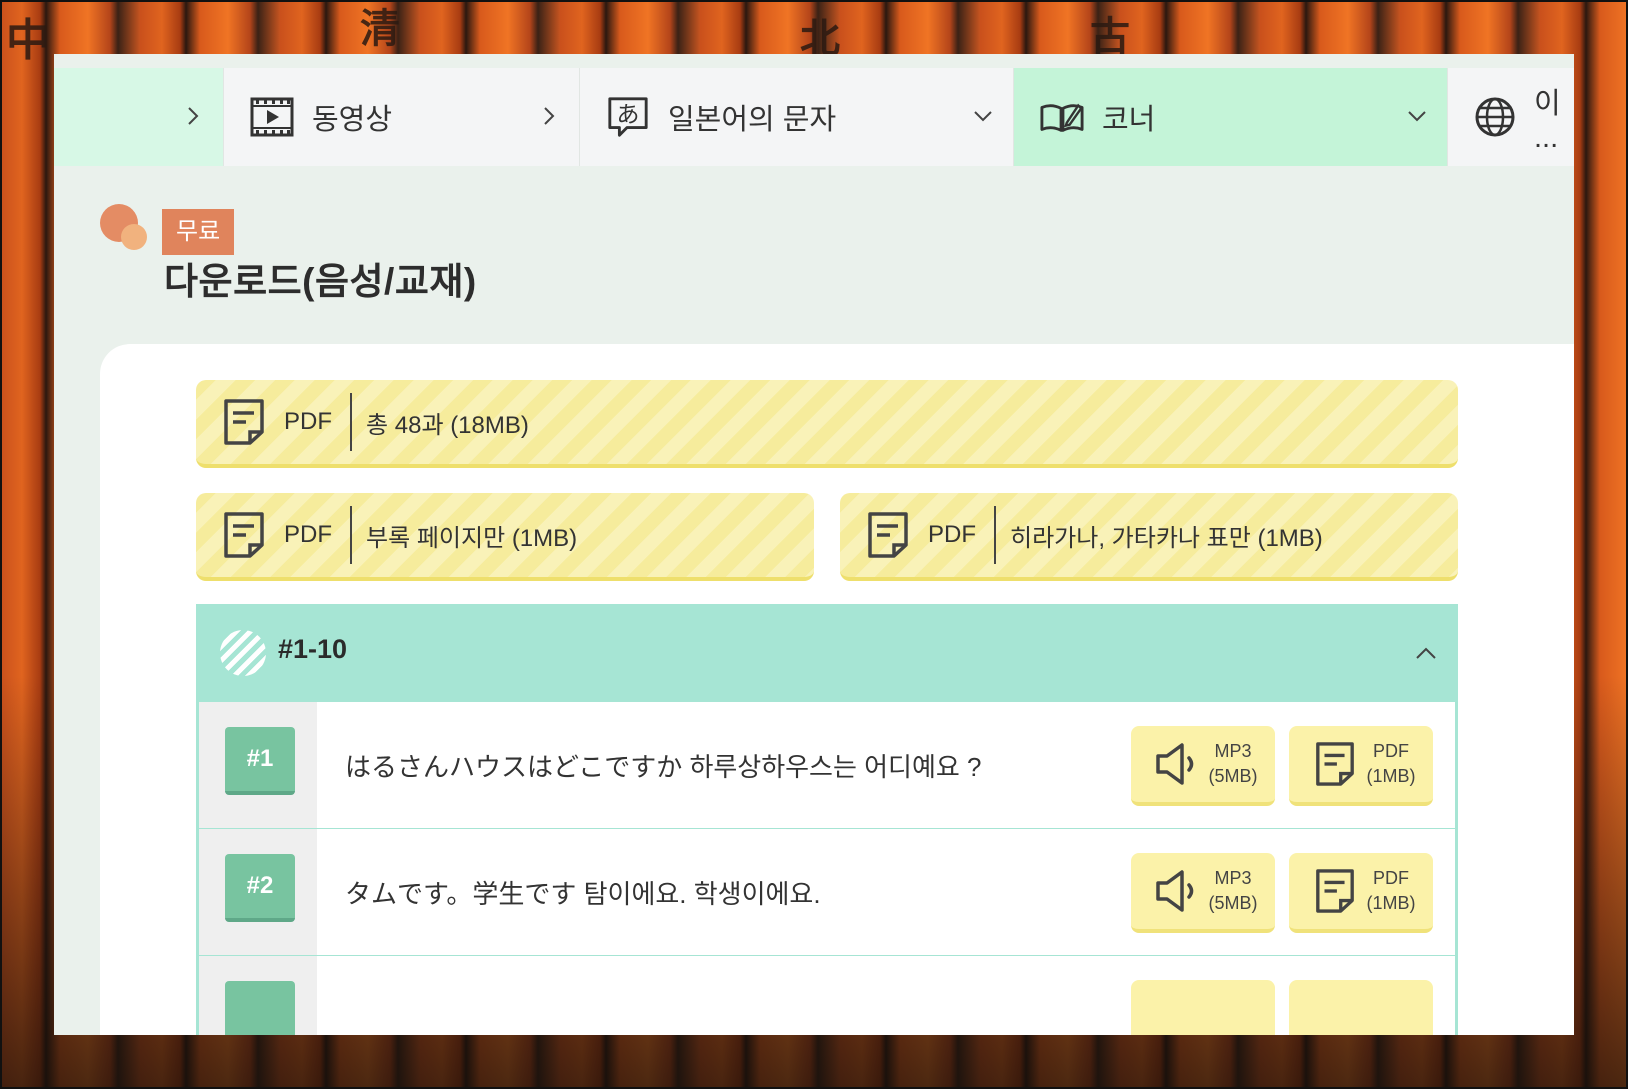 Image resolution: width=1628 pixels, height=1089 pixels. Describe the element at coordinates (28, 40) in the screenshot. I see `background-lettering: 中` at that location.